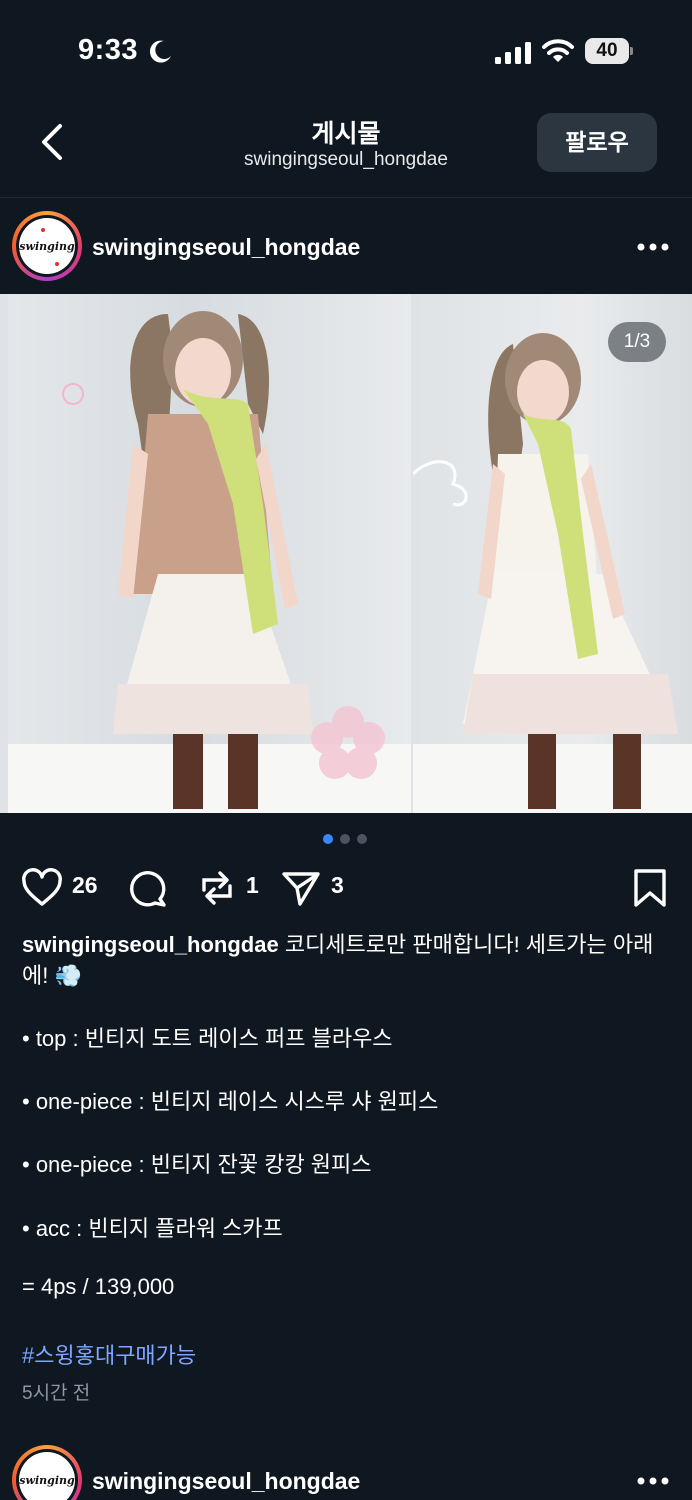 This screenshot has height=1500, width=692. What do you see at coordinates (653, 1481) in the screenshot?
I see `next-post-more-icon` at bounding box center [653, 1481].